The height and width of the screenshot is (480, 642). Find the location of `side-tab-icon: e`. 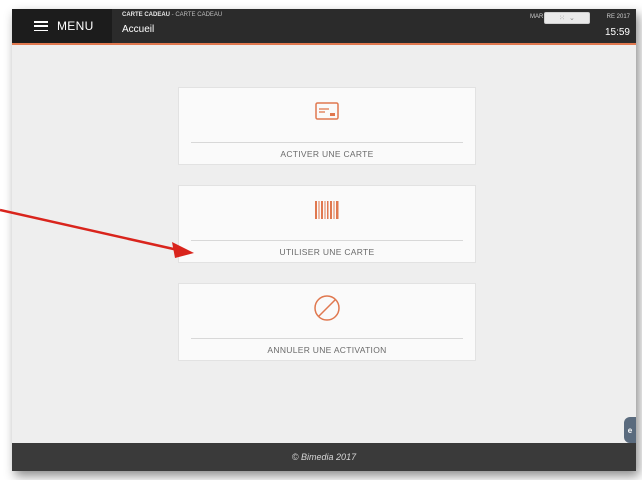

side-tab-icon: e is located at coordinates (630, 430).